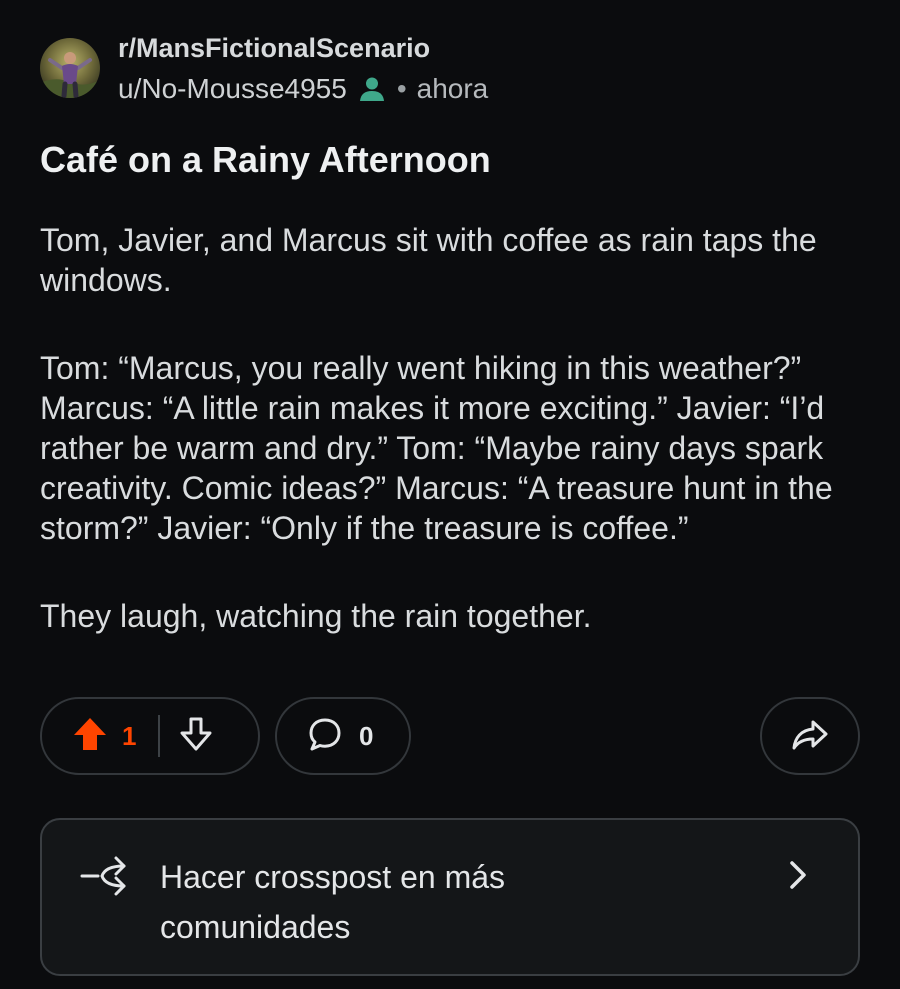  Describe the element at coordinates (265, 159) in the screenshot. I see `post-title: Café on a Rainy Afternoon` at that location.